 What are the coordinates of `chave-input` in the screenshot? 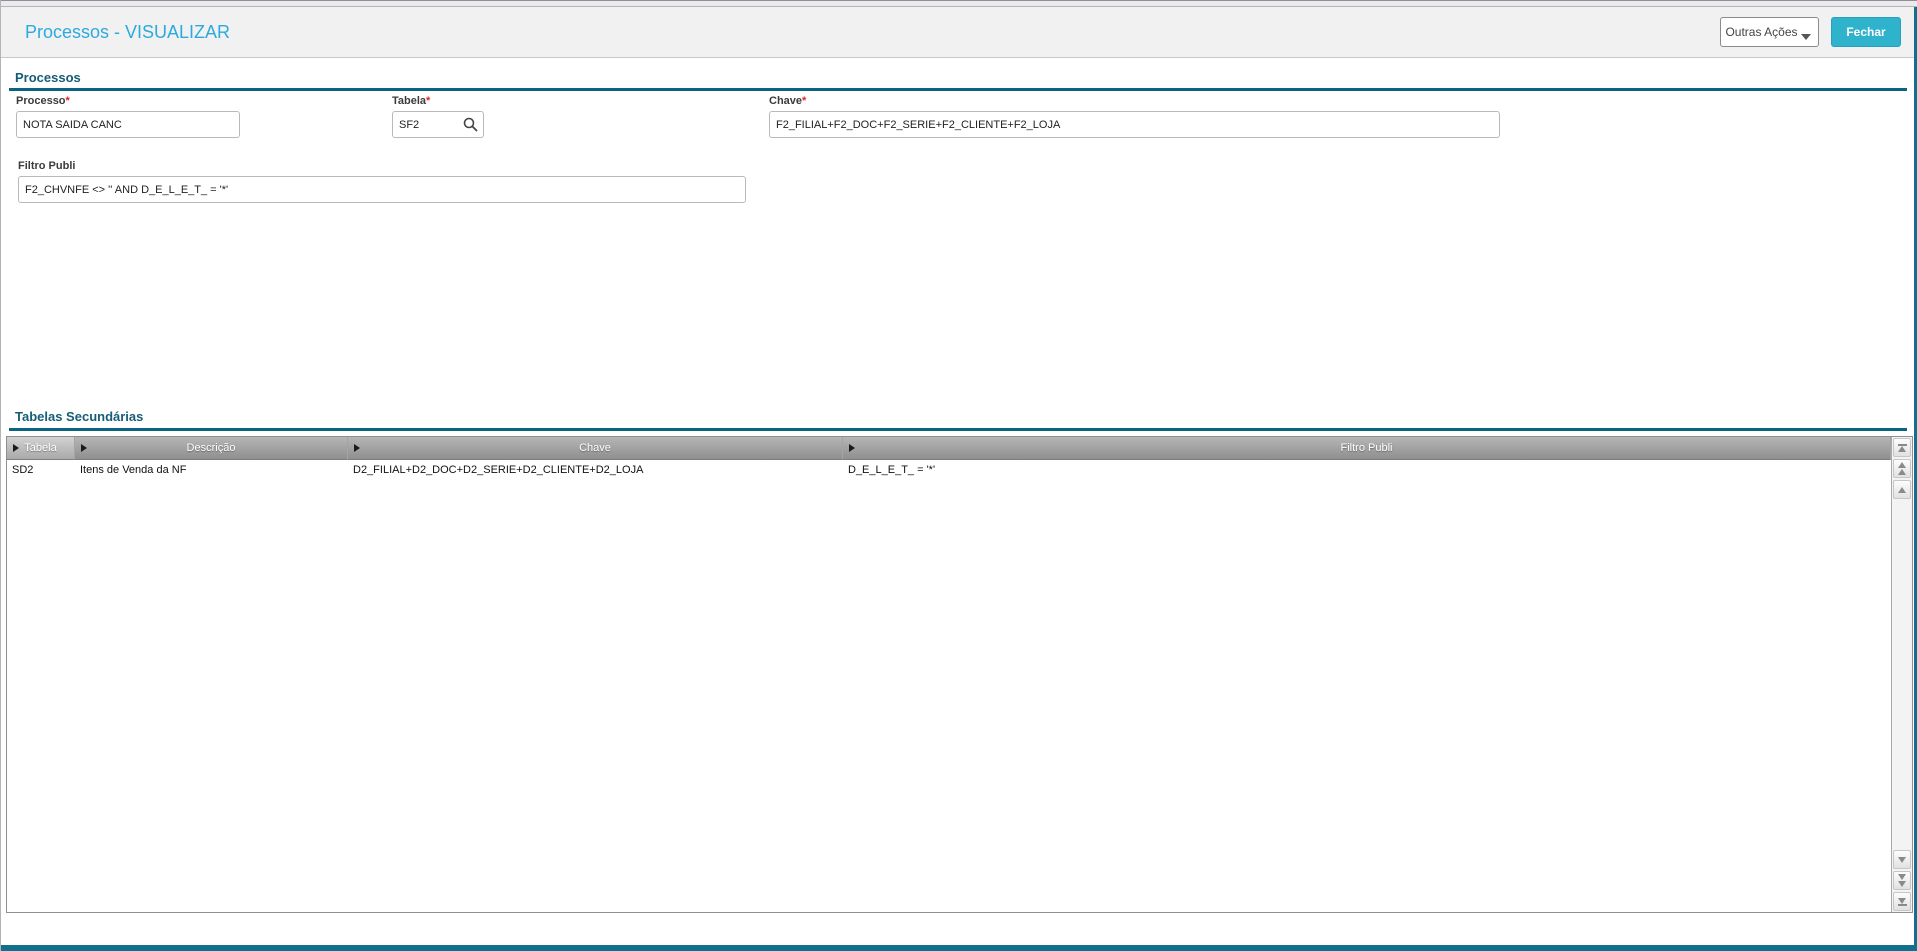 It's located at (1134, 124).